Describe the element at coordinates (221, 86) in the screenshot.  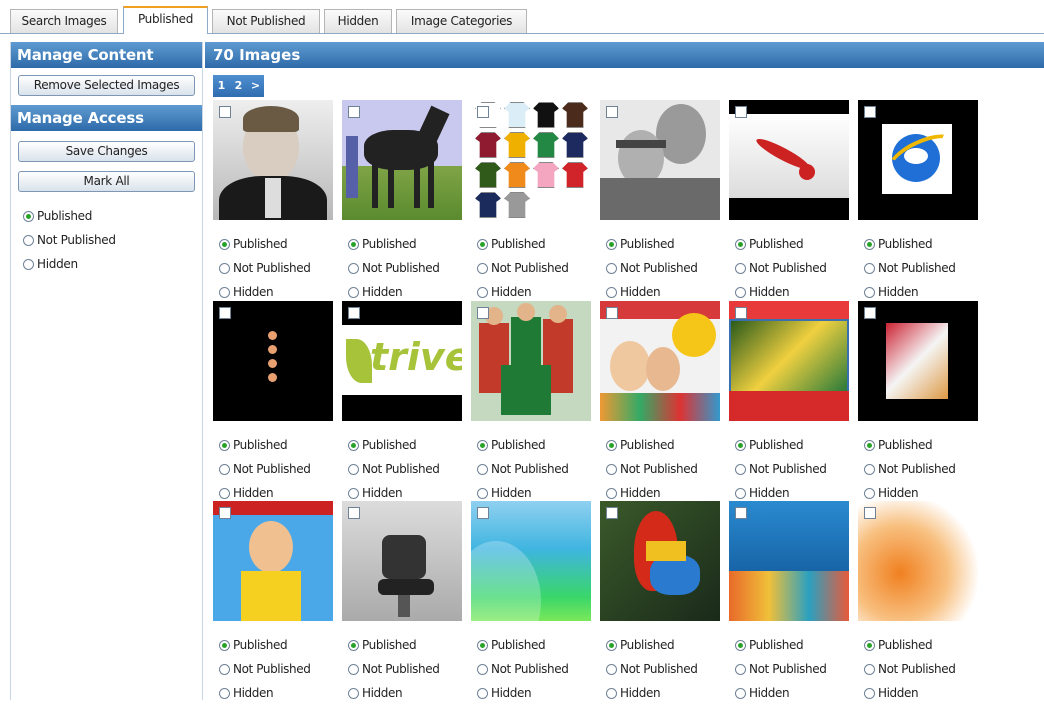
I see `page-1-link: 1` at that location.